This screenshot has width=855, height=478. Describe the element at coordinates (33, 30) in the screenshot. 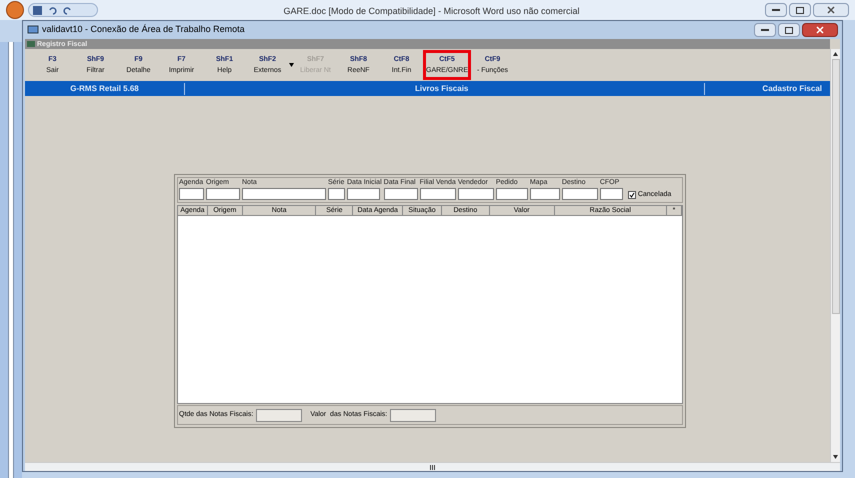

I see `remote-desktop-icon` at that location.